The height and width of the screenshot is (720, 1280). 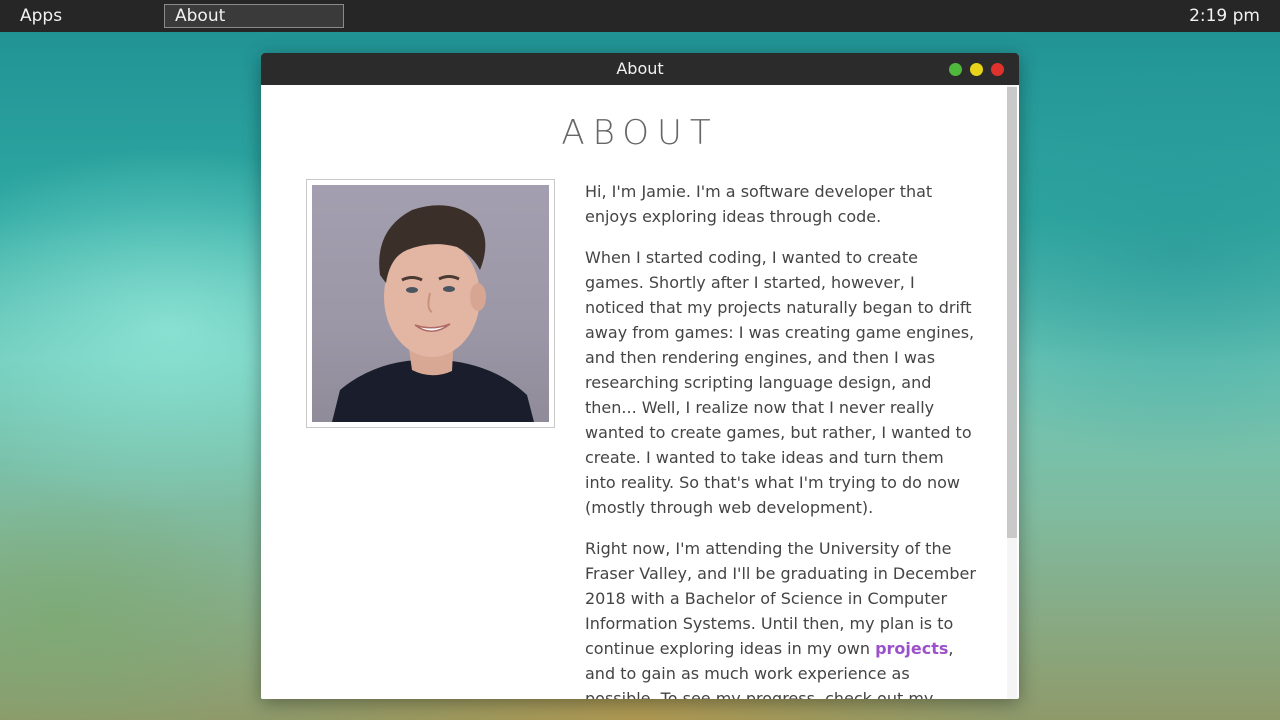 I want to click on scrollbar-thumb, so click(x=1012, y=312).